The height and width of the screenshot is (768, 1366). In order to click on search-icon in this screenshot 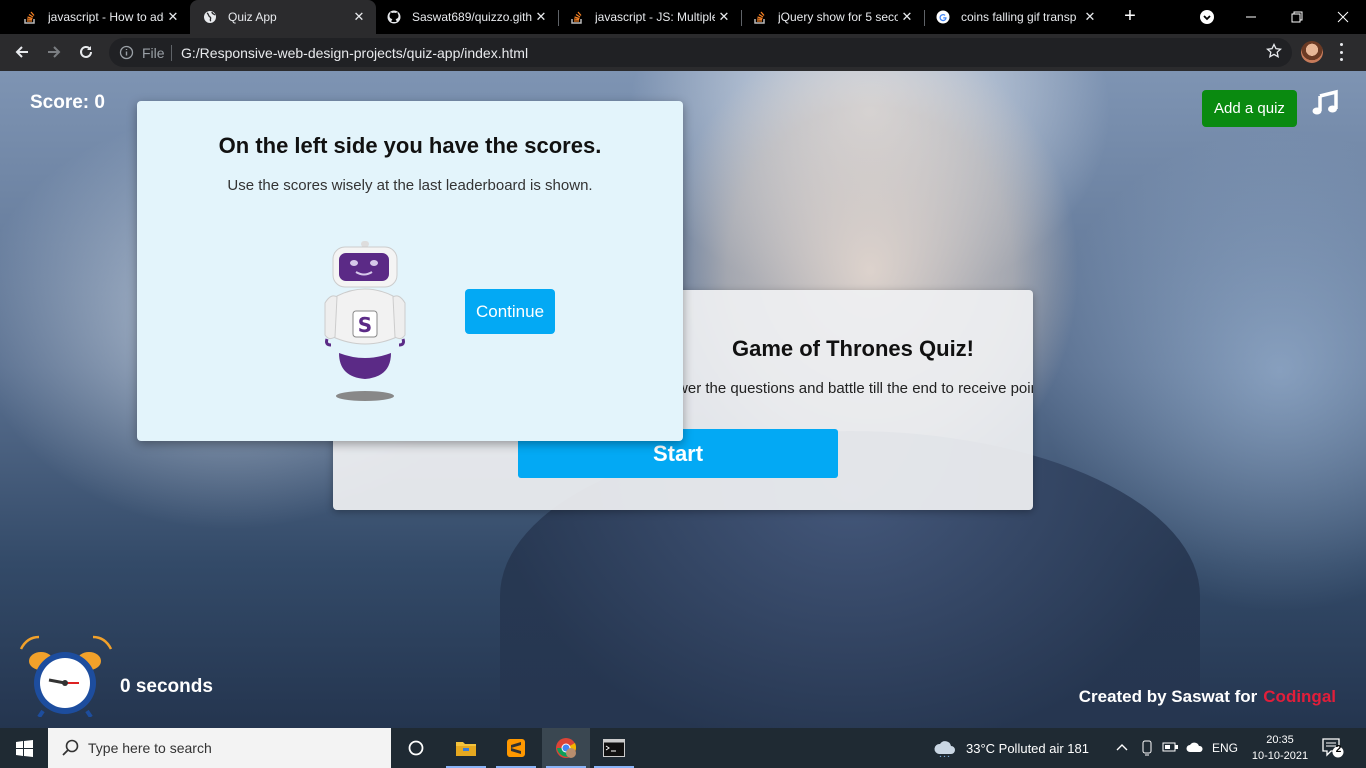, I will do `click(71, 750)`.